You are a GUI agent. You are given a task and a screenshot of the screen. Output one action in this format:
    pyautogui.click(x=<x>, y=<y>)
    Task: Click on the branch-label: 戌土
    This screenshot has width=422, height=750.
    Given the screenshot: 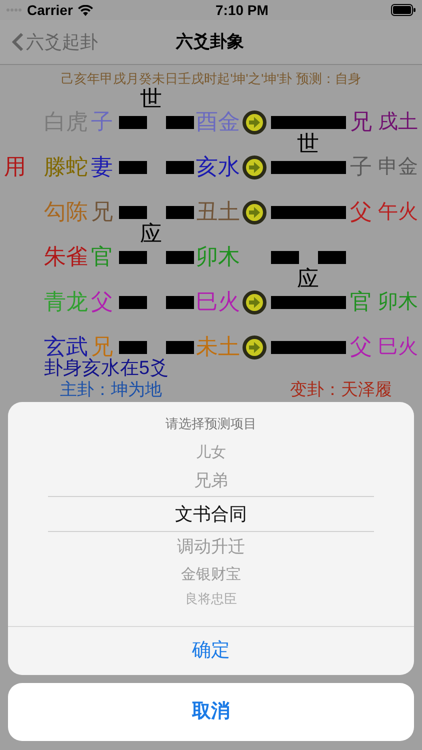 What is the action you would take?
    pyautogui.click(x=398, y=122)
    